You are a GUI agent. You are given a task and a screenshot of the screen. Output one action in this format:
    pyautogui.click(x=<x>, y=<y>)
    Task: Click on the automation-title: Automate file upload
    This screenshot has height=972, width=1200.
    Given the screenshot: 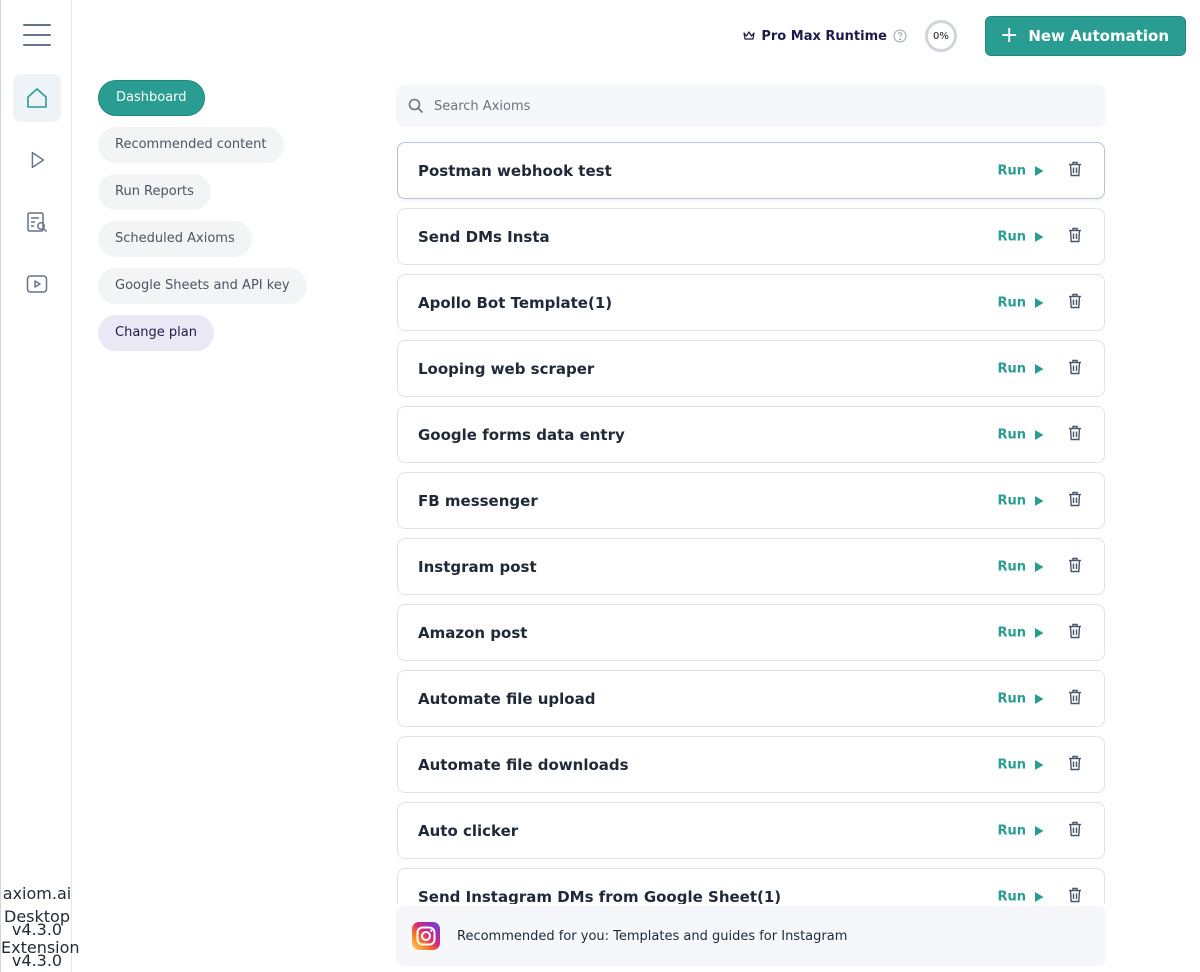 What is the action you would take?
    pyautogui.click(x=507, y=698)
    